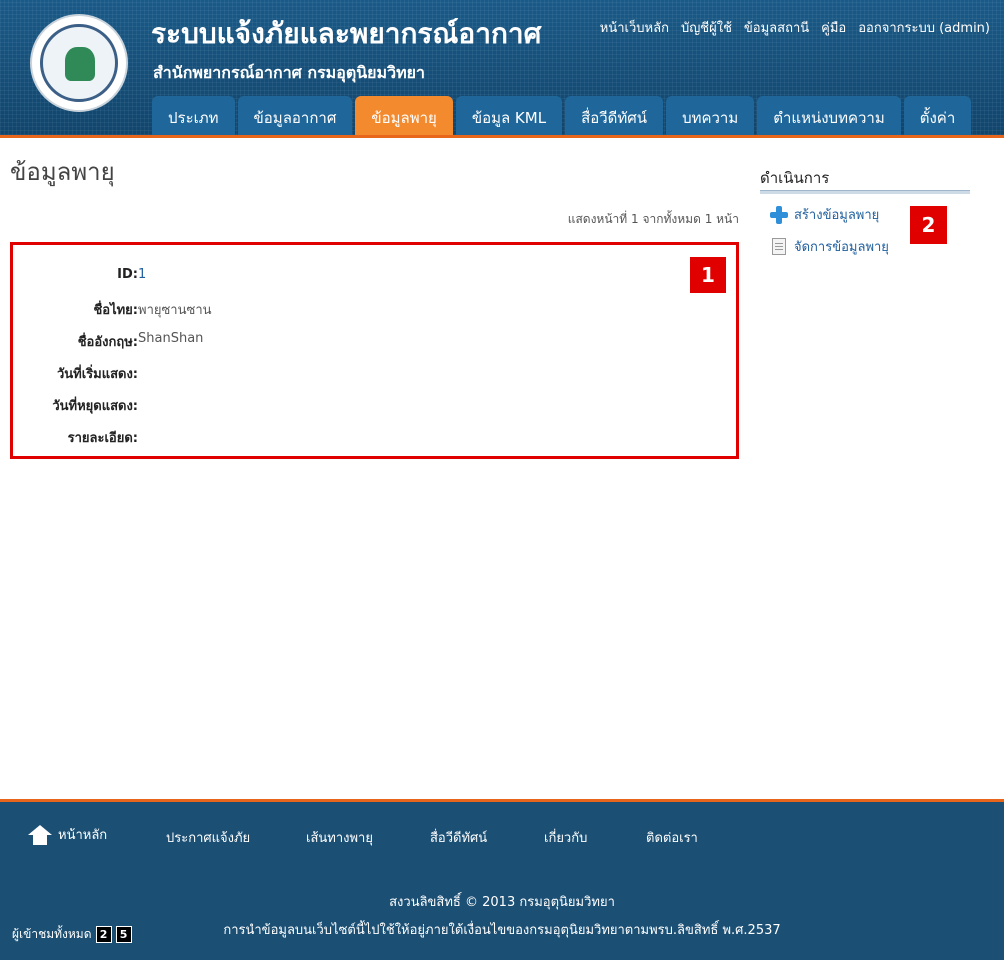  What do you see at coordinates (837, 215) in the screenshot?
I see `create-storm-label: สร้างข้อมูลพายุ` at bounding box center [837, 215].